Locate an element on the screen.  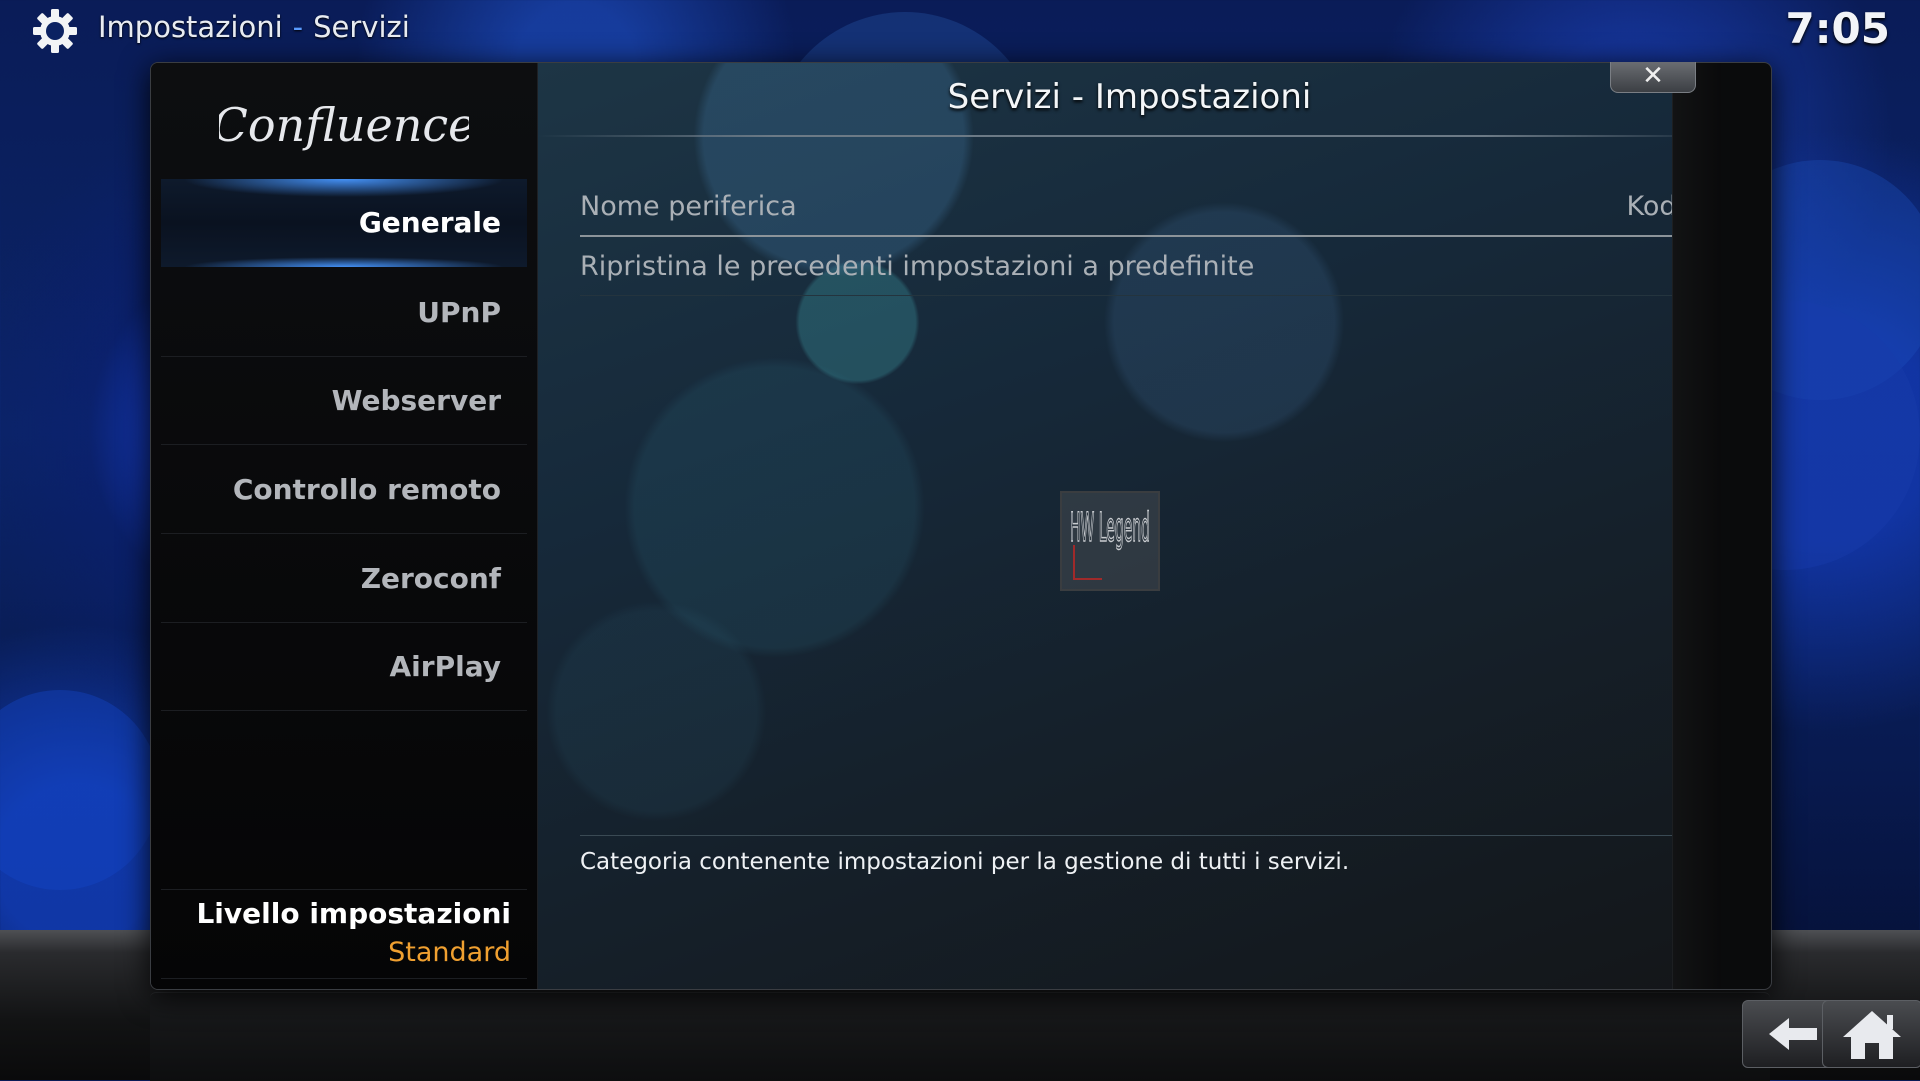
watermark-logo: HW Legend is located at coordinates (1110, 541).